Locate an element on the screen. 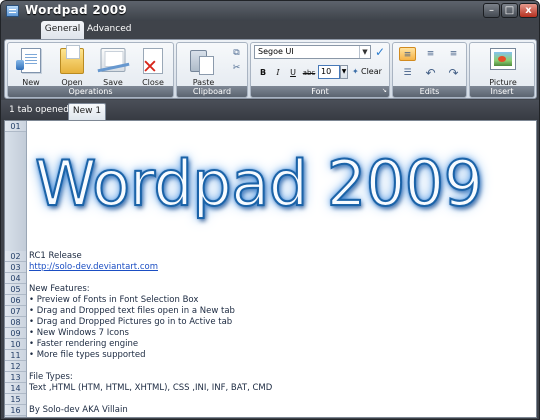 The image size is (540, 420). line-number: 05 is located at coordinates (15, 289).